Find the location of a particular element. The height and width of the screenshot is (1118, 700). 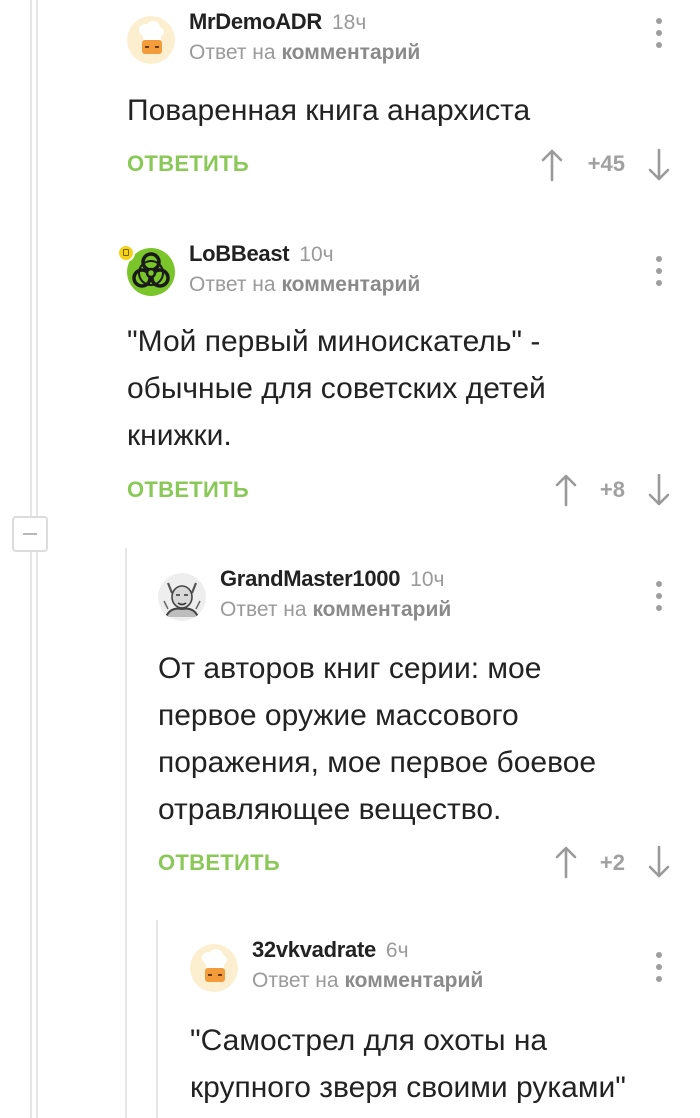

vote-score: +2 is located at coordinates (612, 862).